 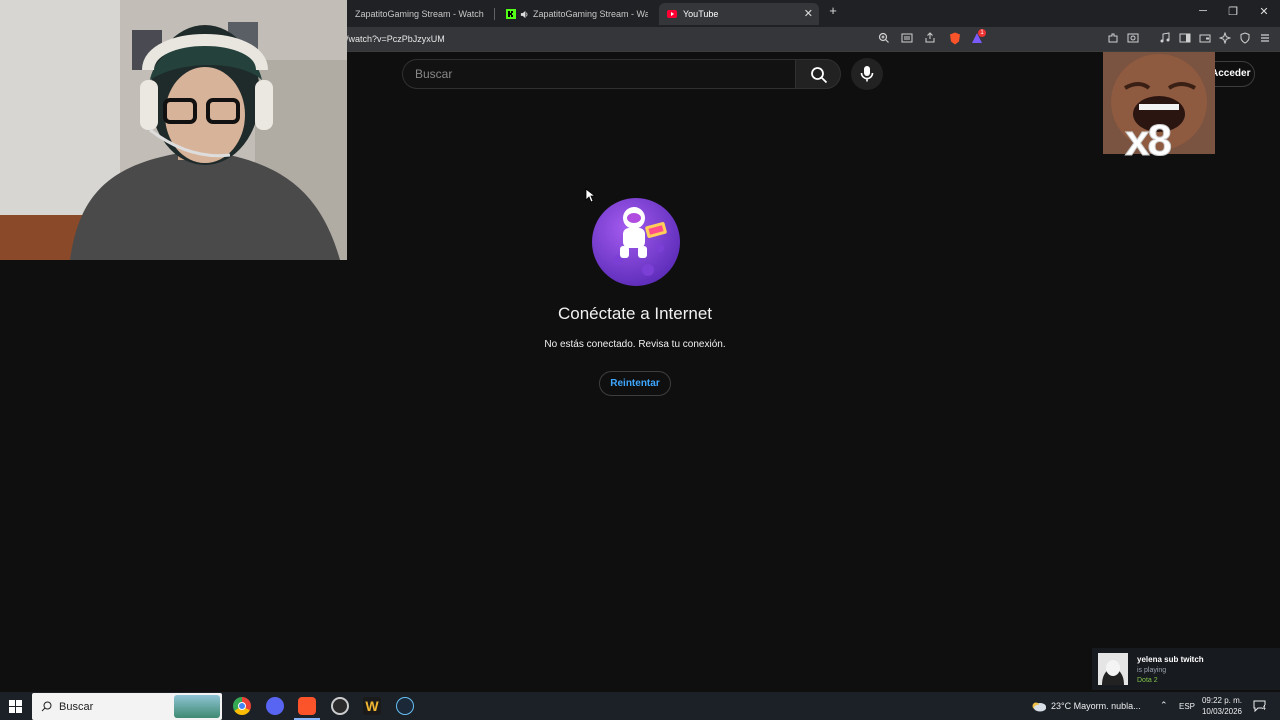 I want to click on avatar, so click(x=1113, y=669).